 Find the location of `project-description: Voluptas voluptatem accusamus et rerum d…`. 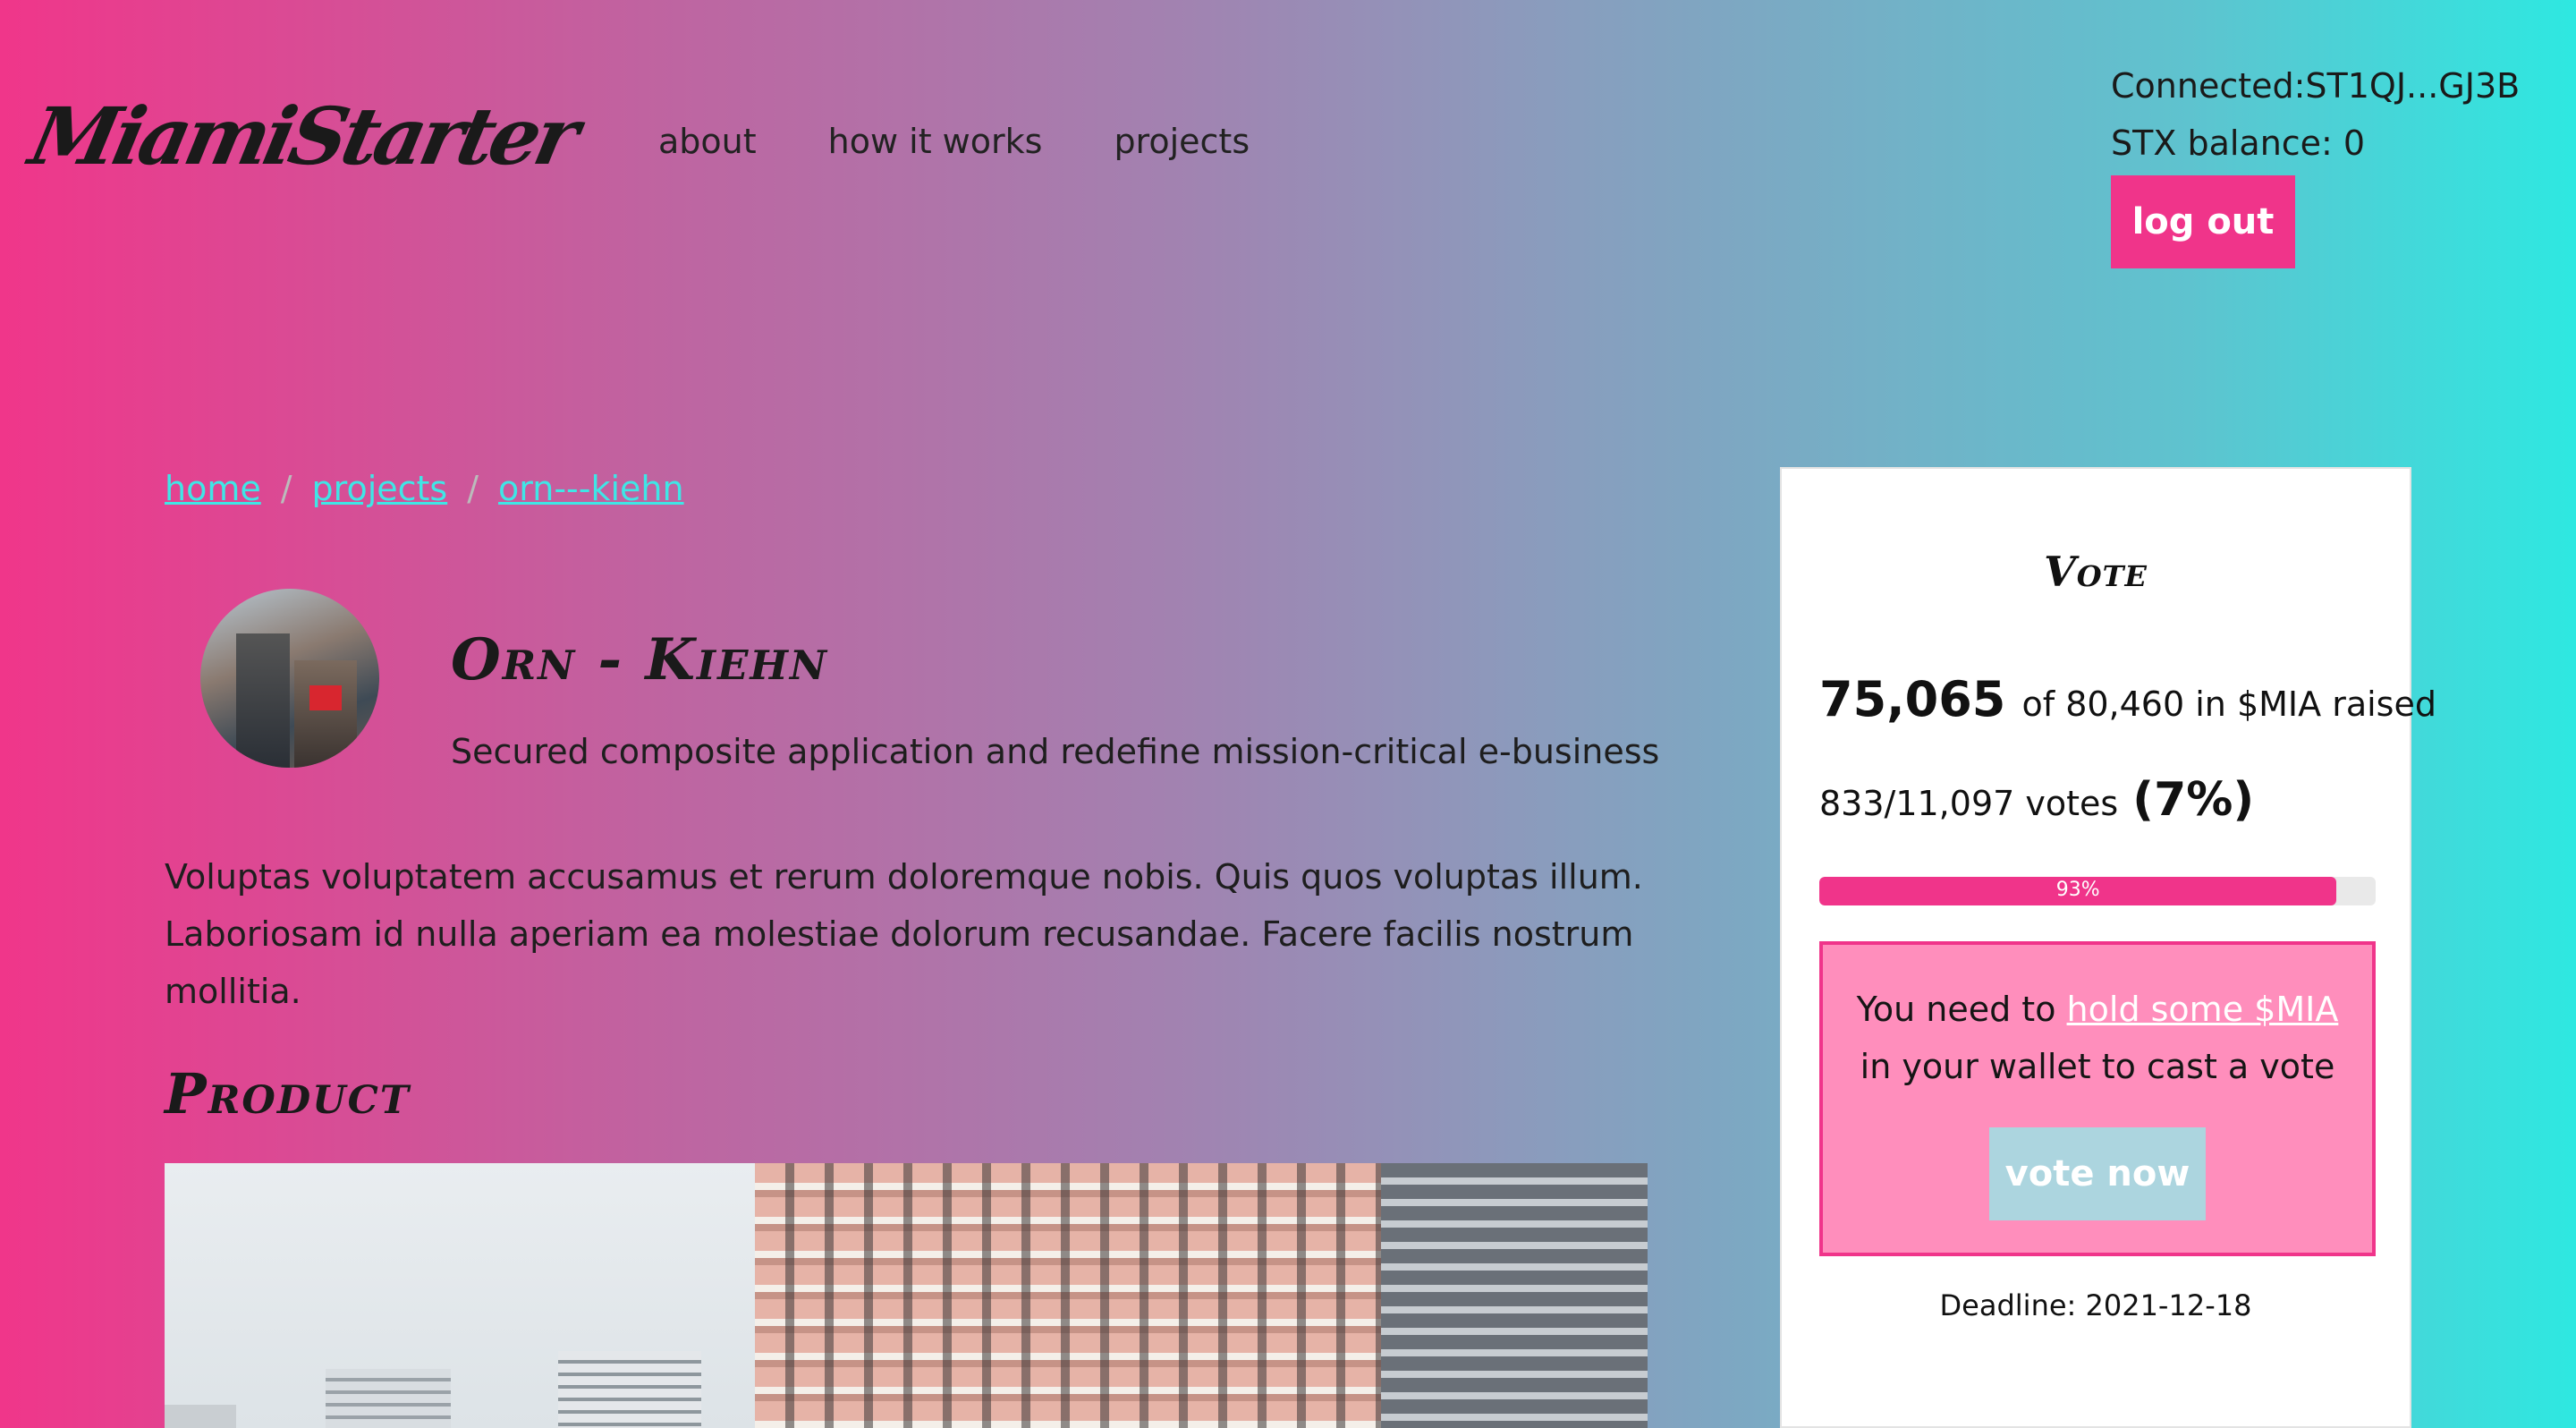

project-description: Voluptas voluptatem accusamus et rerum d… is located at coordinates (904, 934).